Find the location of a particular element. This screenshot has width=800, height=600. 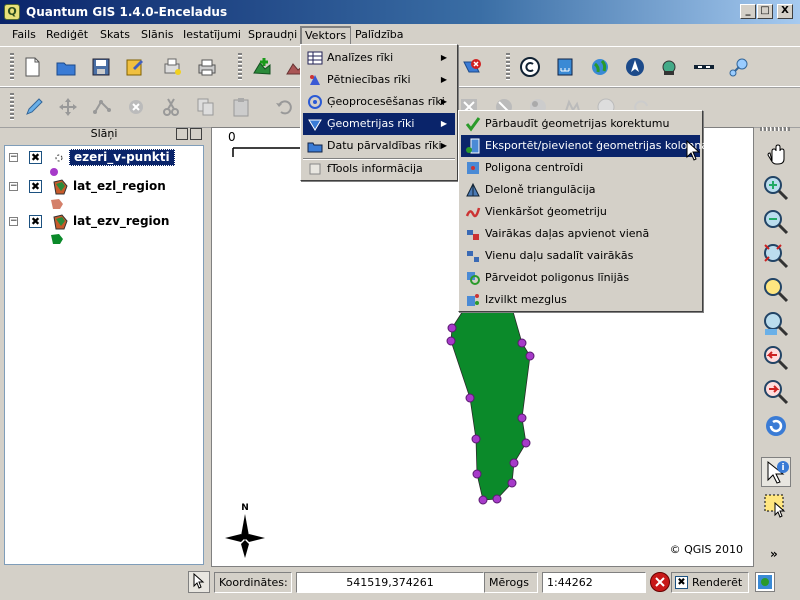

menu-item-extract-nodes: Izvilkt mezglus is located at coordinates (580, 300).